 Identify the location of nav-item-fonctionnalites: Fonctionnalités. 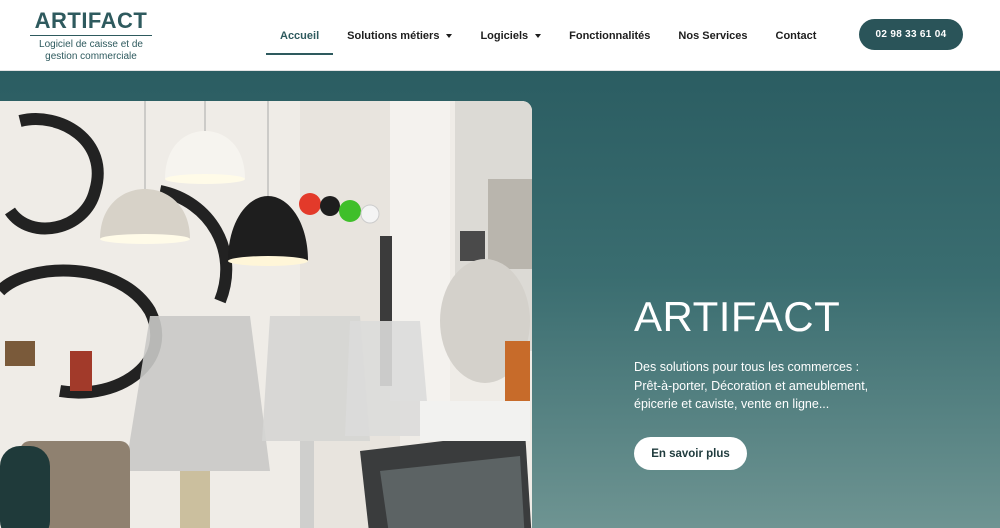
(609, 36).